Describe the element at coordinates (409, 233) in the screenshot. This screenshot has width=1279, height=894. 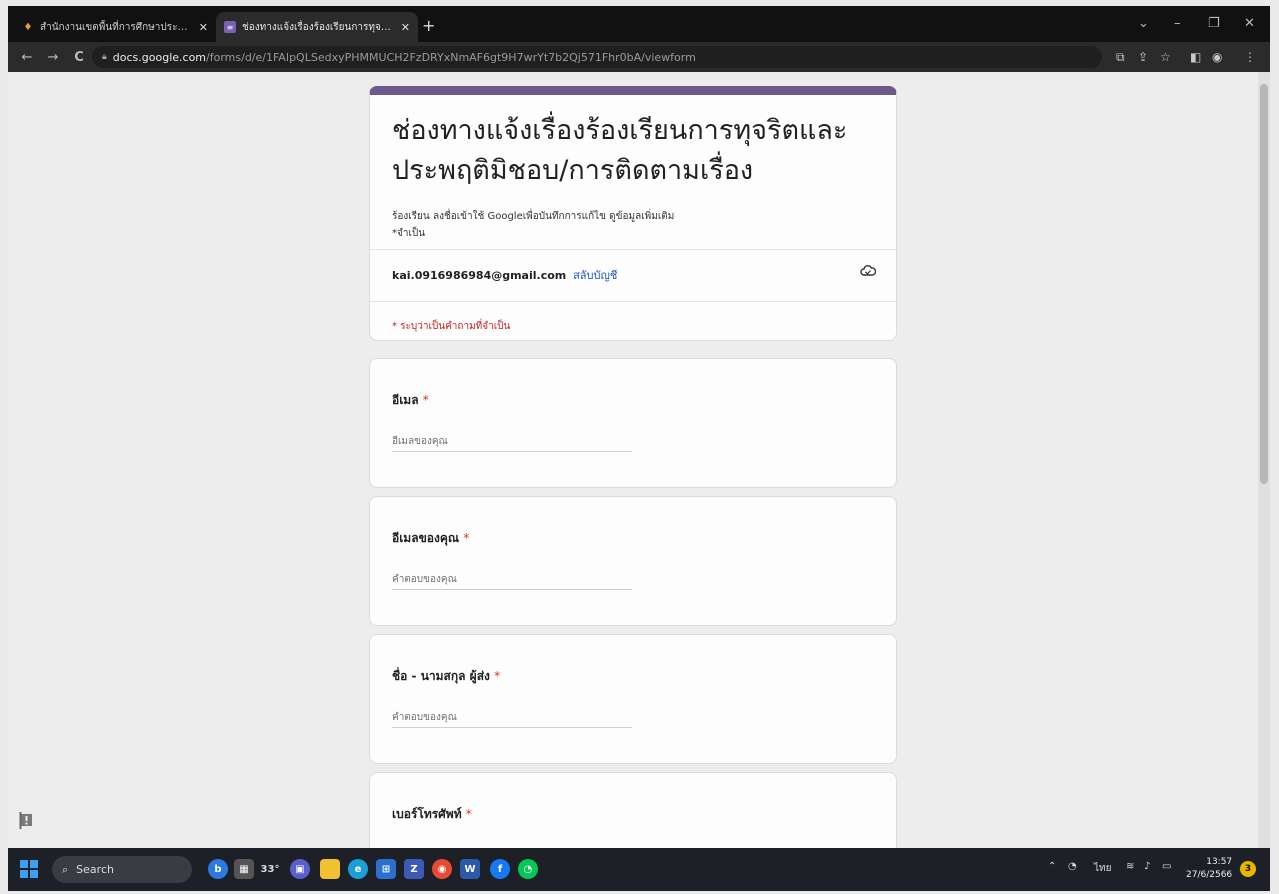
I see `required-note: *จำเป็น` at that location.